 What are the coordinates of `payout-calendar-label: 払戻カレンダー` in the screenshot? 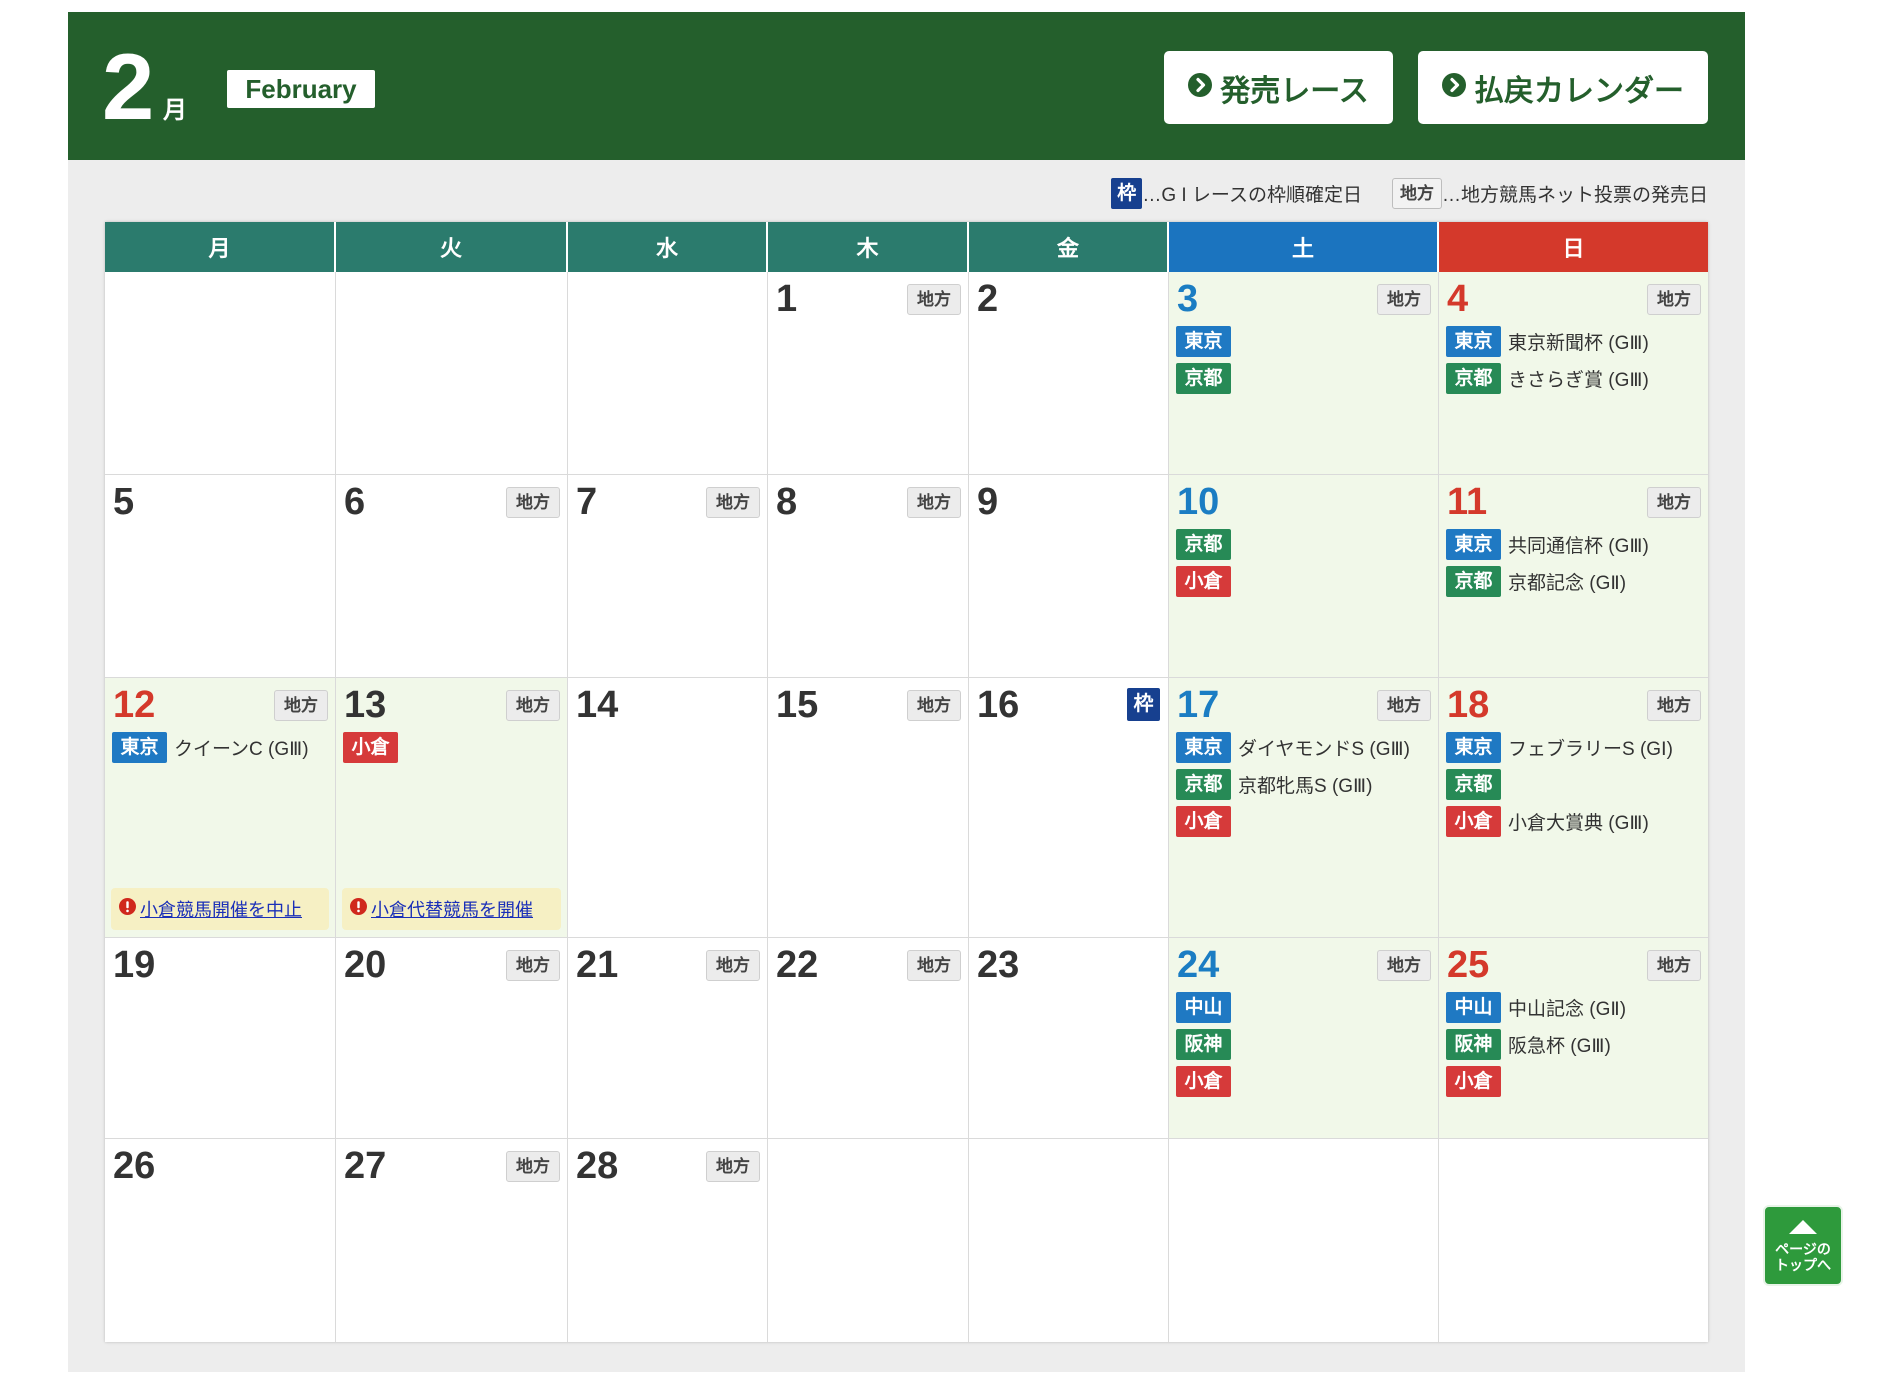 It's located at (1579, 91).